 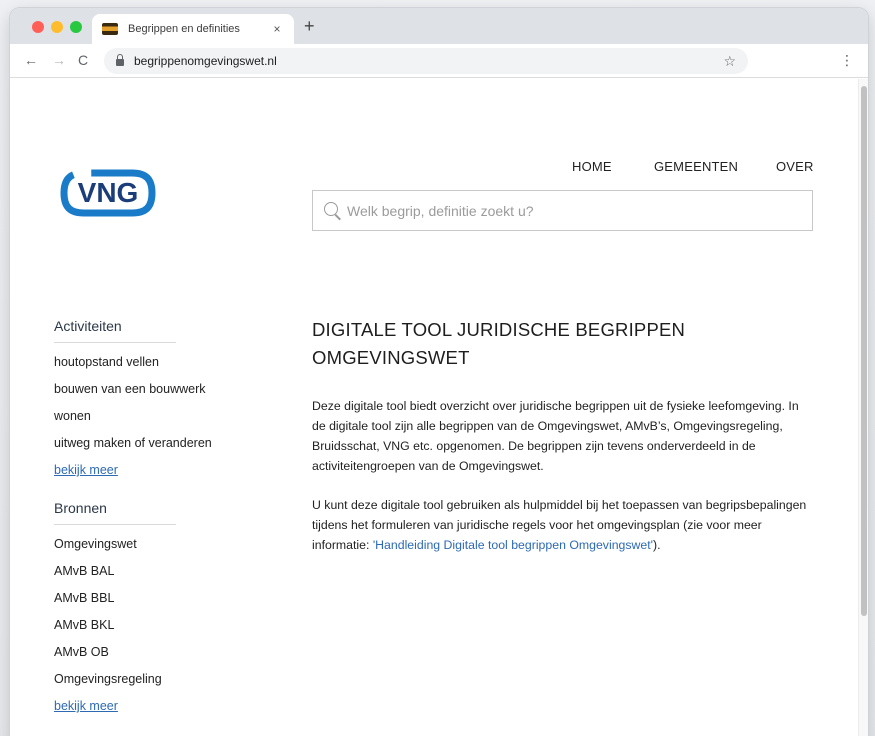 What do you see at coordinates (144, 544) in the screenshot?
I see `sidebar-item-omgevingswet: Omgevingswet` at bounding box center [144, 544].